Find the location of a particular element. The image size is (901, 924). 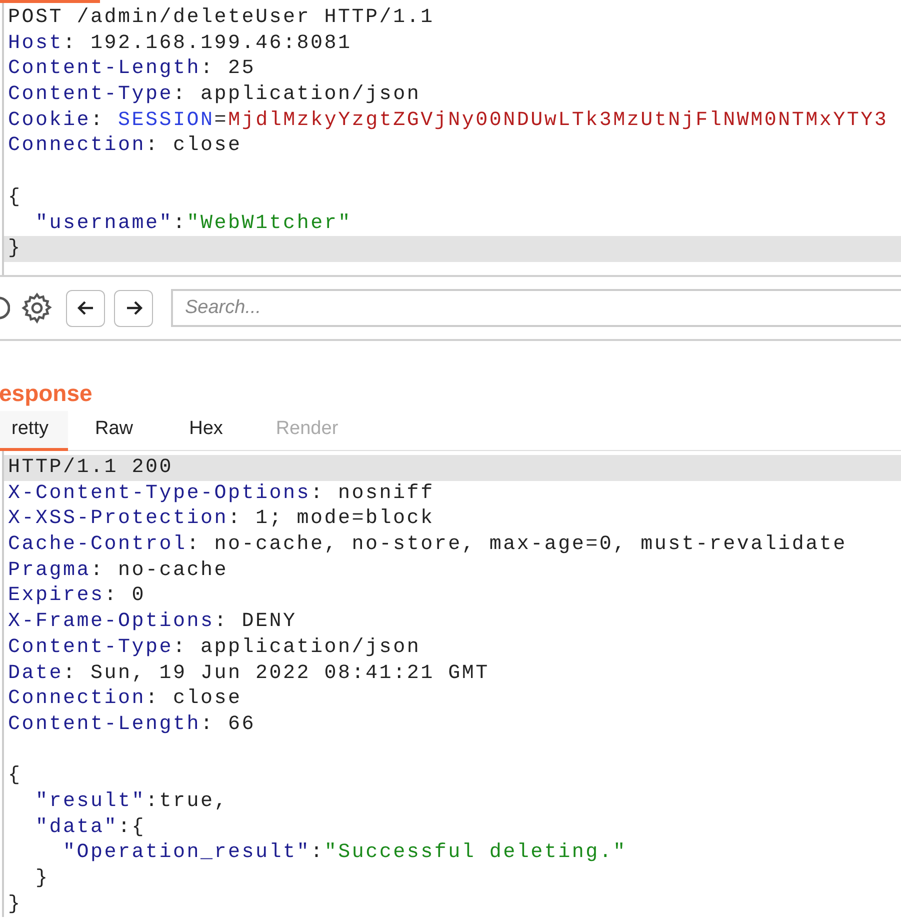

forward-button is located at coordinates (133, 308).